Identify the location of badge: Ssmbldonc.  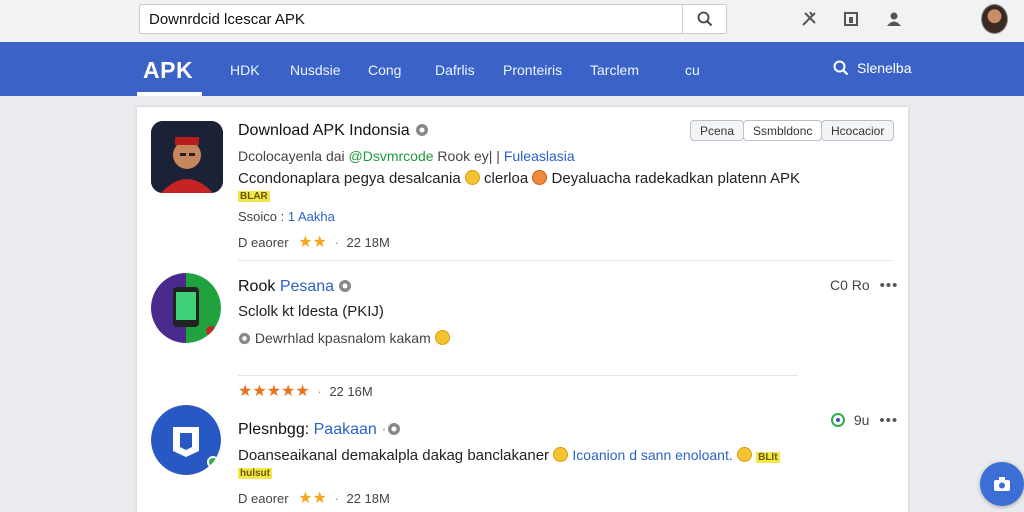
(783, 130).